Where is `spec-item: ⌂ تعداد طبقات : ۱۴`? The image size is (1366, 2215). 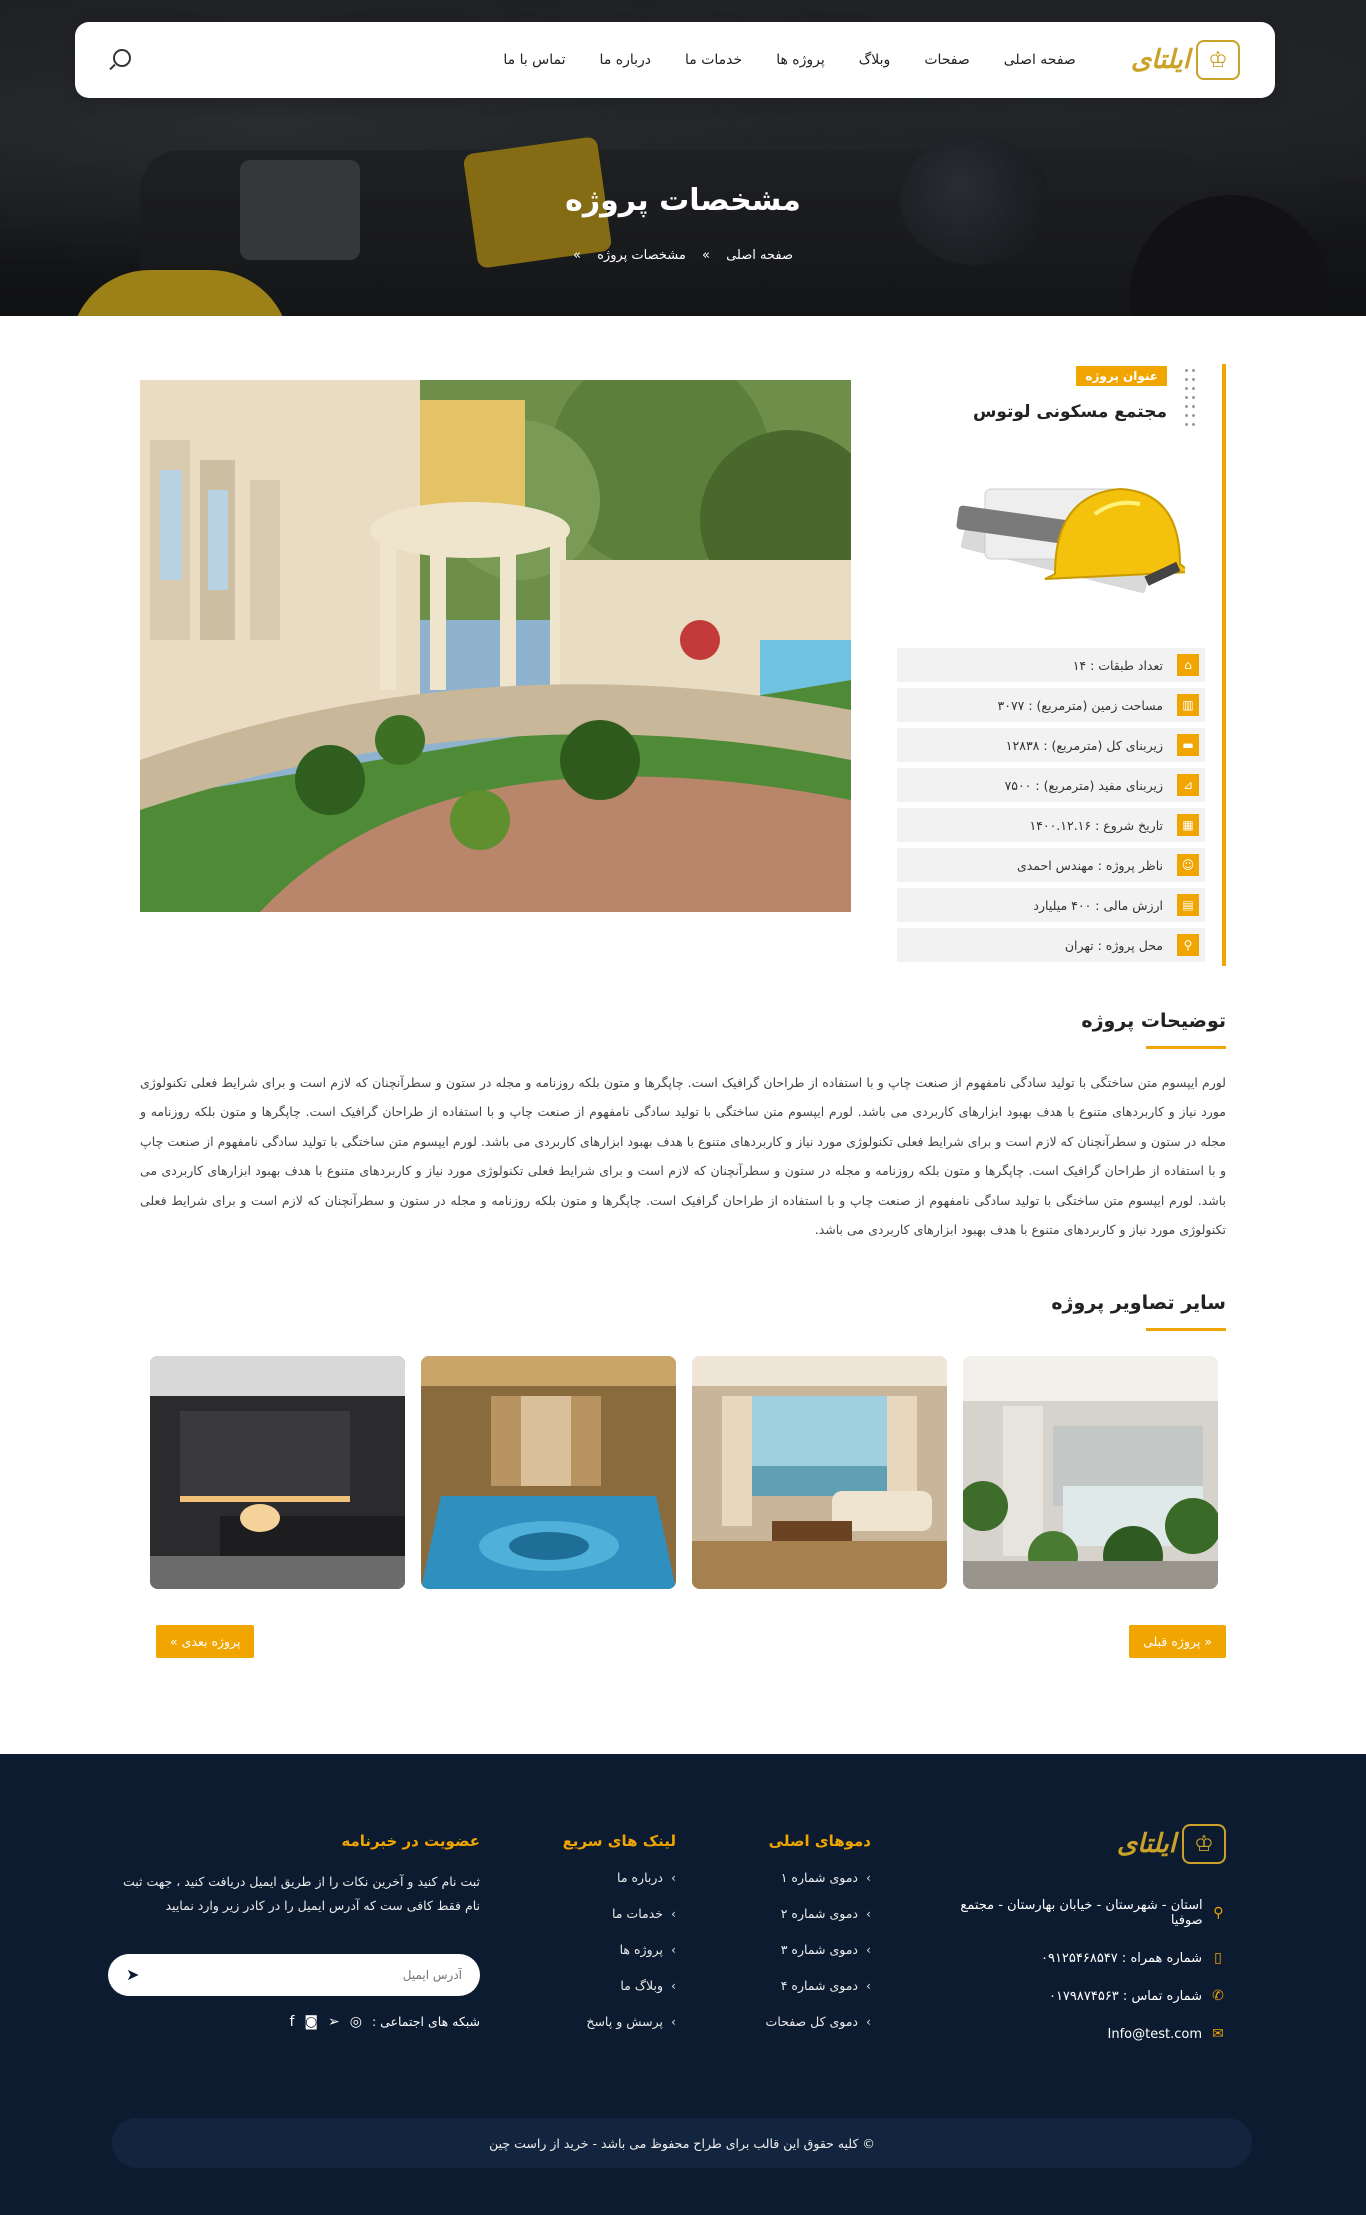
spec-item: ⌂ تعداد طبقات : ۱۴ is located at coordinates (1051, 665).